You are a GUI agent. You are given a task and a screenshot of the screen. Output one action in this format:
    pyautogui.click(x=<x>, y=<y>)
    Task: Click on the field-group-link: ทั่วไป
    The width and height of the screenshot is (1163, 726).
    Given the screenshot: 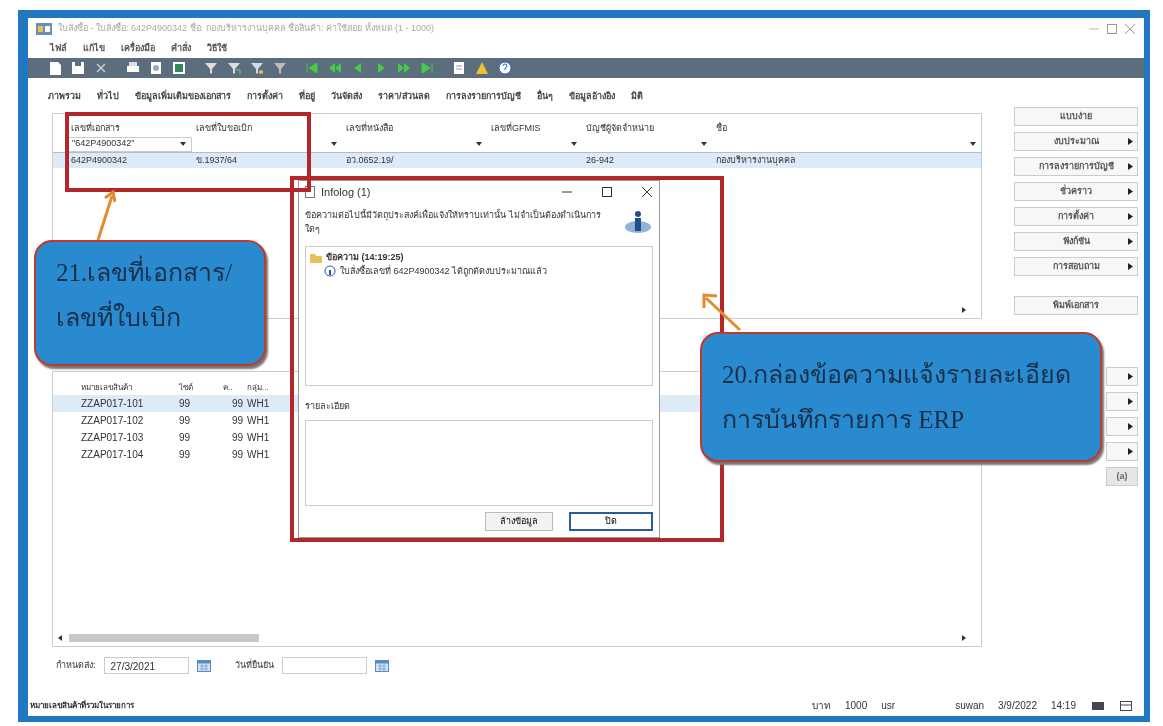 What is the action you would take?
    pyautogui.click(x=108, y=96)
    